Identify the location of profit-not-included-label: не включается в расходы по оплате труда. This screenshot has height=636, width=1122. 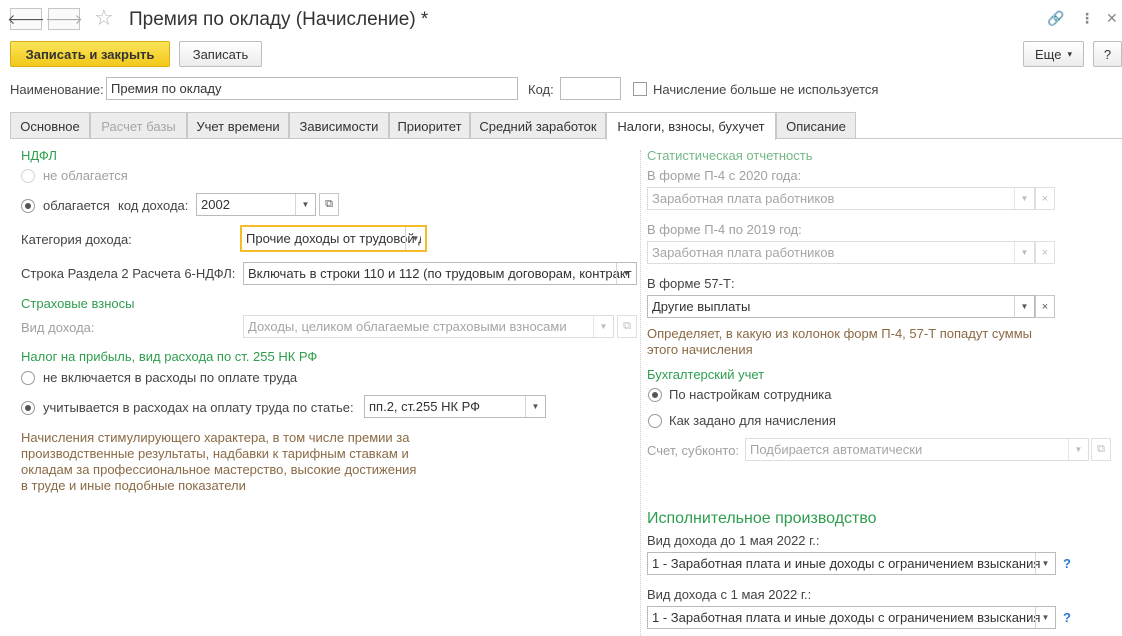
(170, 377).